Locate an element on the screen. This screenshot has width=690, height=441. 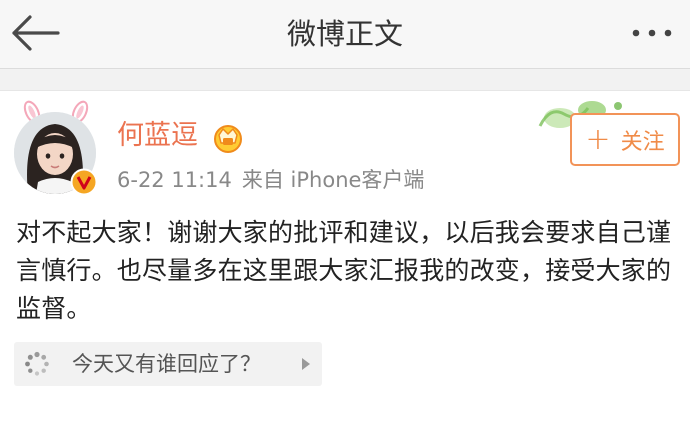
post-meta: 6-22 11:14 来自 iPhone客户端 is located at coordinates (270, 180).